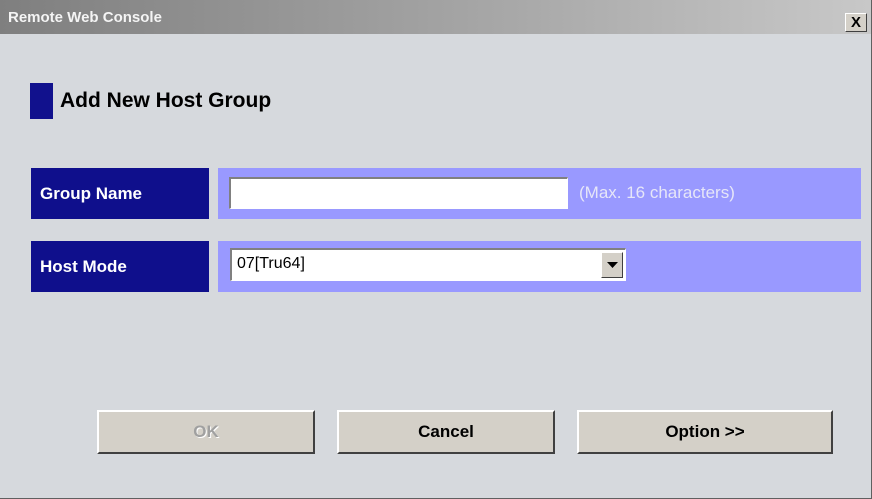  Describe the element at coordinates (41, 101) in the screenshot. I see `heading-marker` at that location.